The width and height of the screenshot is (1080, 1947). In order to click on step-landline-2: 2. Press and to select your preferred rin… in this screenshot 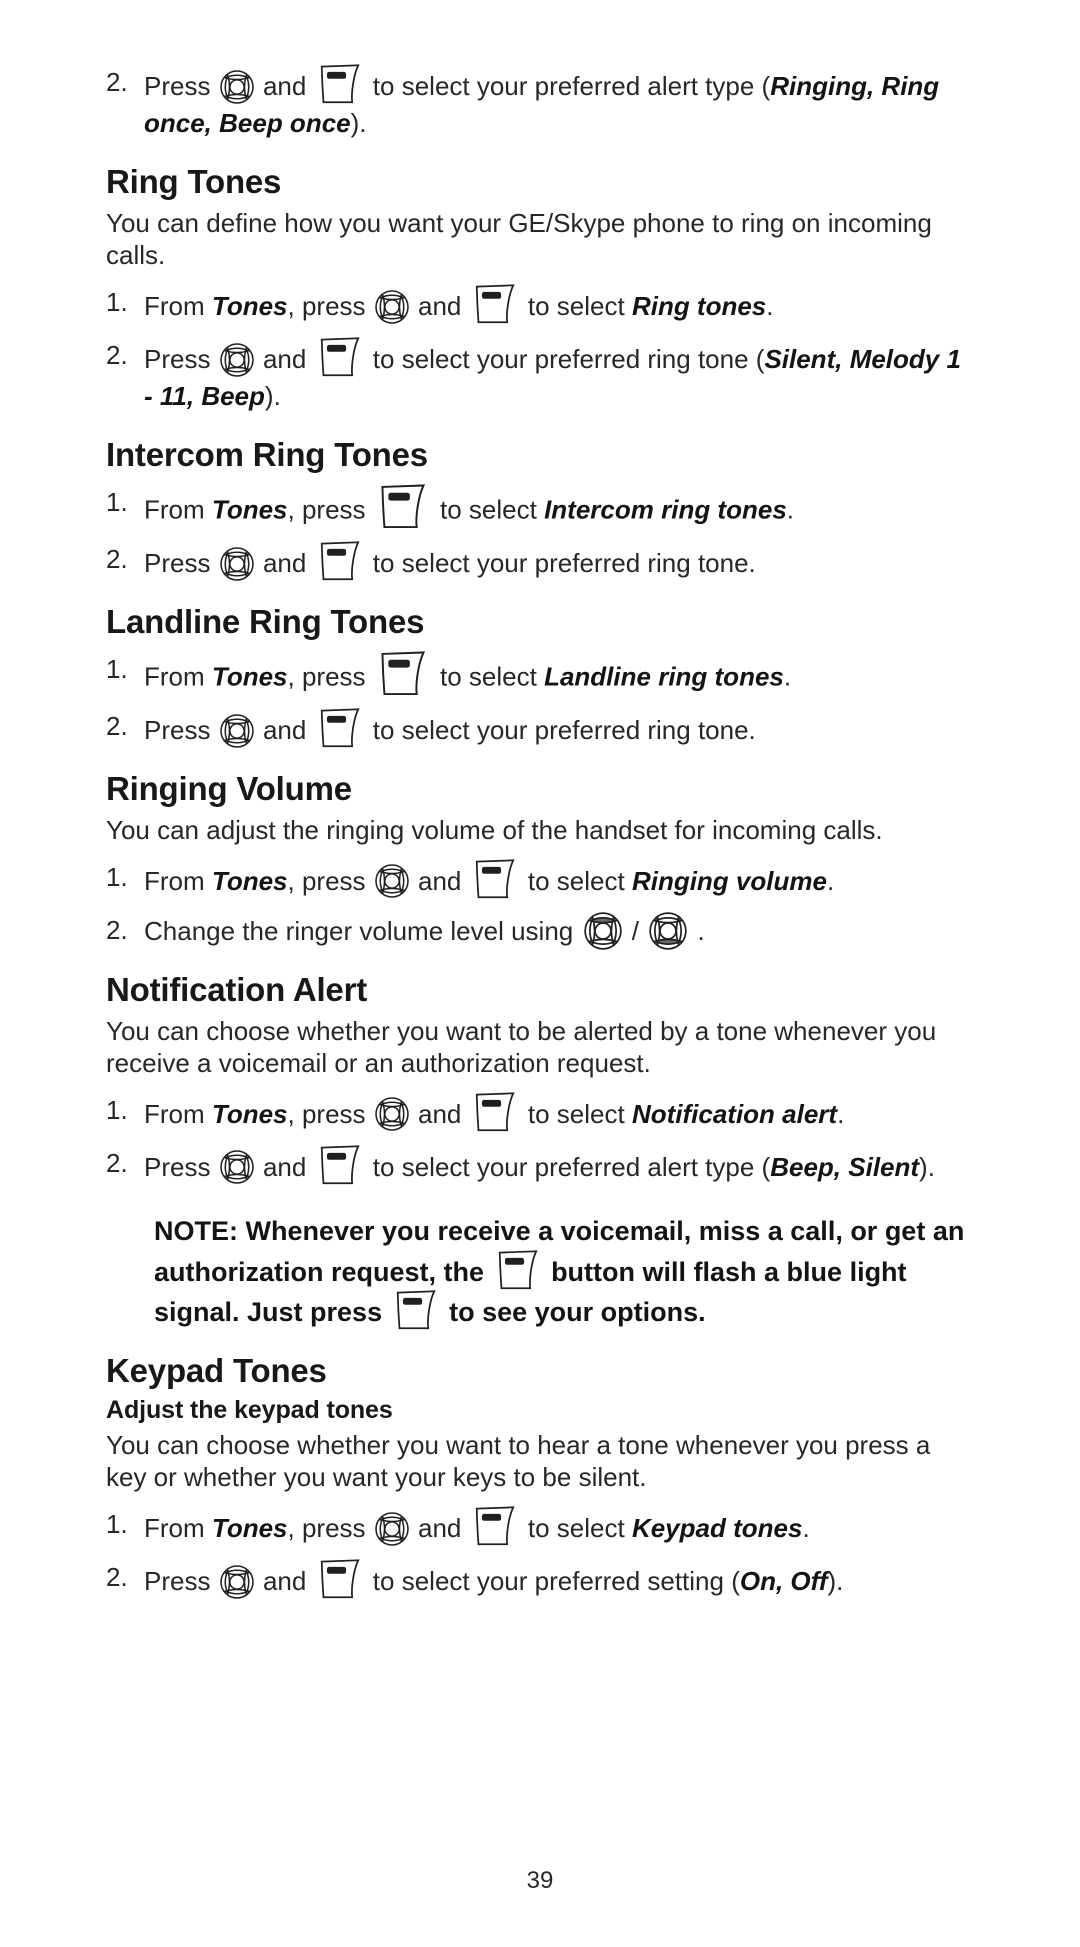, I will do `click(540, 728)`.